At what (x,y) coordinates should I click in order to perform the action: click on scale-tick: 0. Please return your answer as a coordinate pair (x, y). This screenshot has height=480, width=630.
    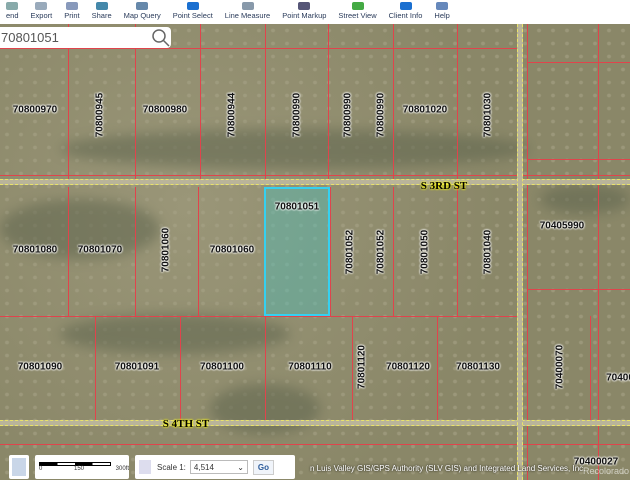
    Looking at the image, I should click on (41, 469).